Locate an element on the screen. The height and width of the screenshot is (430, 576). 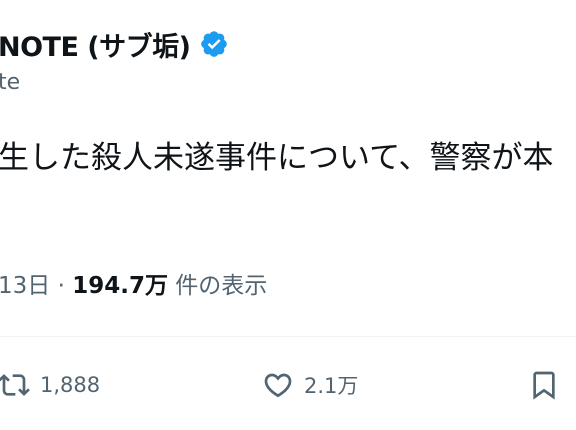
author-handle: te is located at coordinates (10, 82).